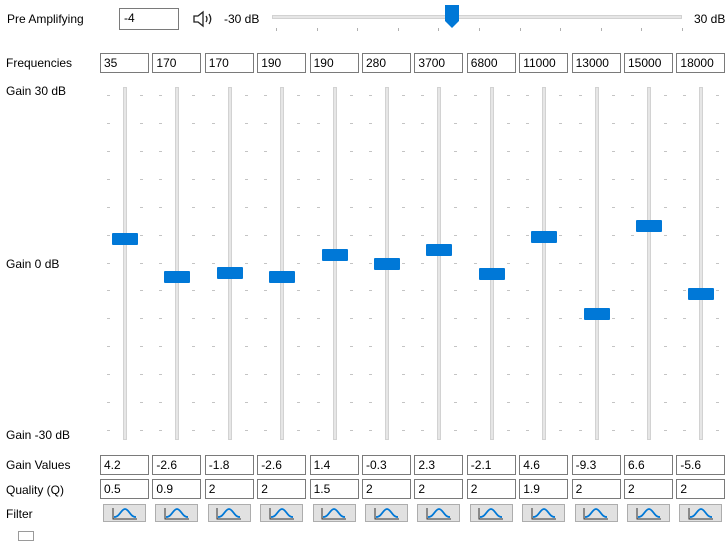 The width and height of the screenshot is (727, 541). I want to click on frequencies-label: Frequencies, so click(39, 63).